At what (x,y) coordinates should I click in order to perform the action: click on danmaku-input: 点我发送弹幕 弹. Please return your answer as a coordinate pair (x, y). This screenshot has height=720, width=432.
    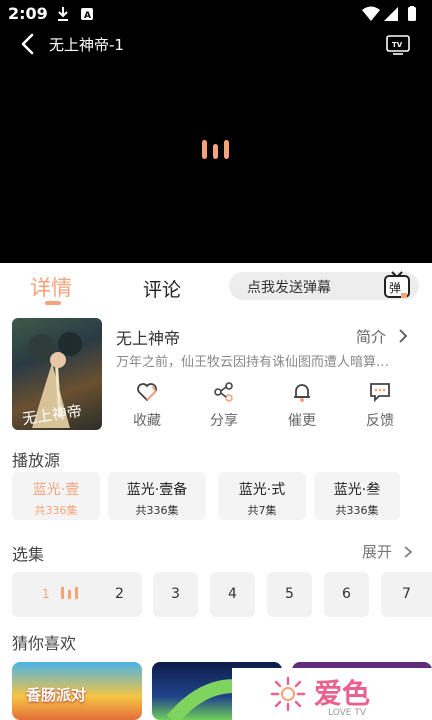
    Looking at the image, I should click on (324, 285).